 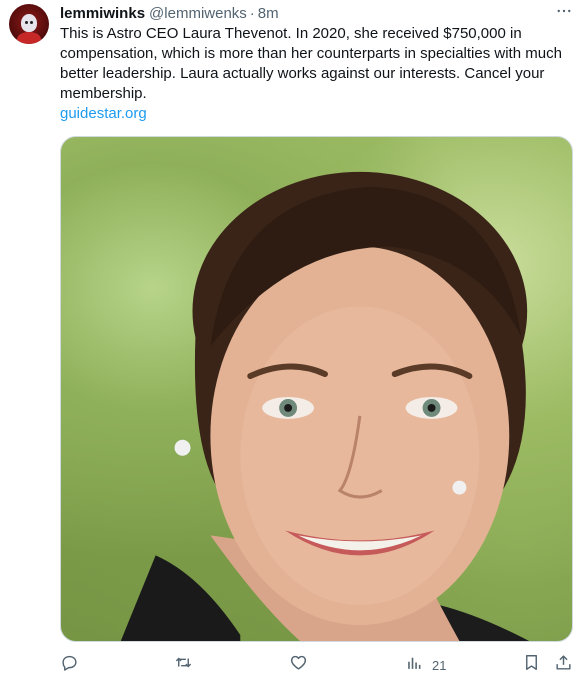 I want to click on bookmark-icon, so click(x=531, y=665).